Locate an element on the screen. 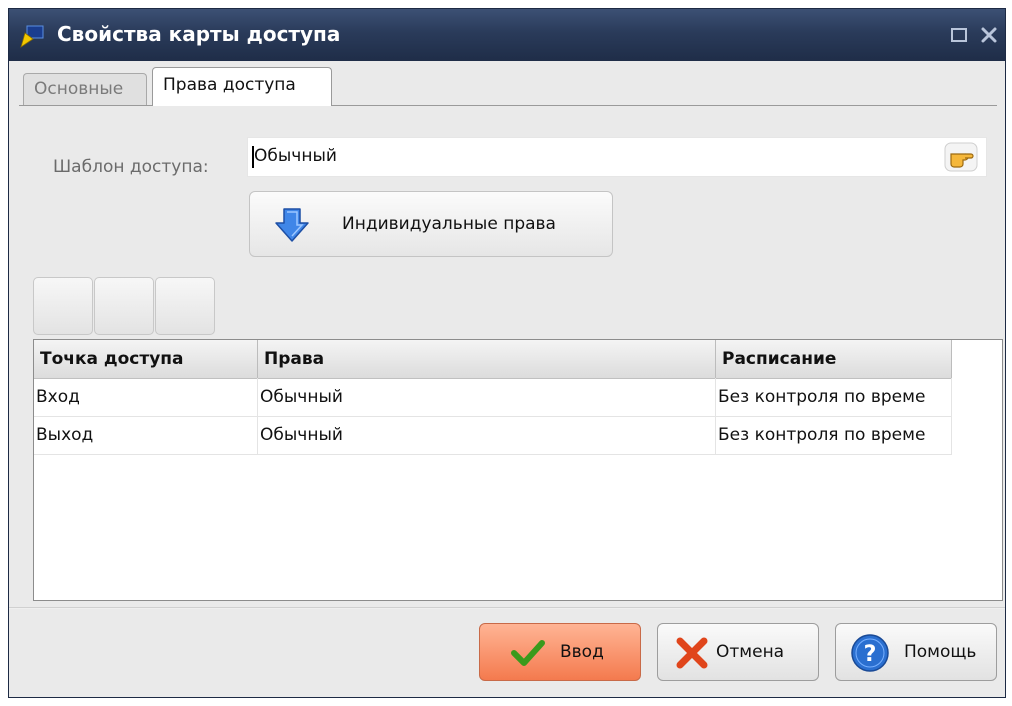 The image size is (1012, 706). table-row: Выход Обычный Без контроля по време is located at coordinates (493, 435).